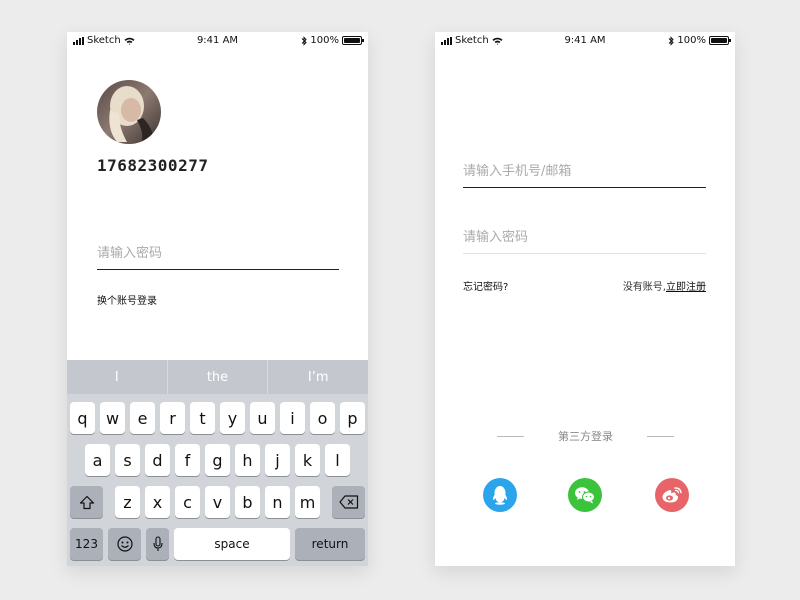 This screenshot has height=600, width=800. What do you see at coordinates (112, 418) in the screenshot?
I see `key-w: w` at bounding box center [112, 418].